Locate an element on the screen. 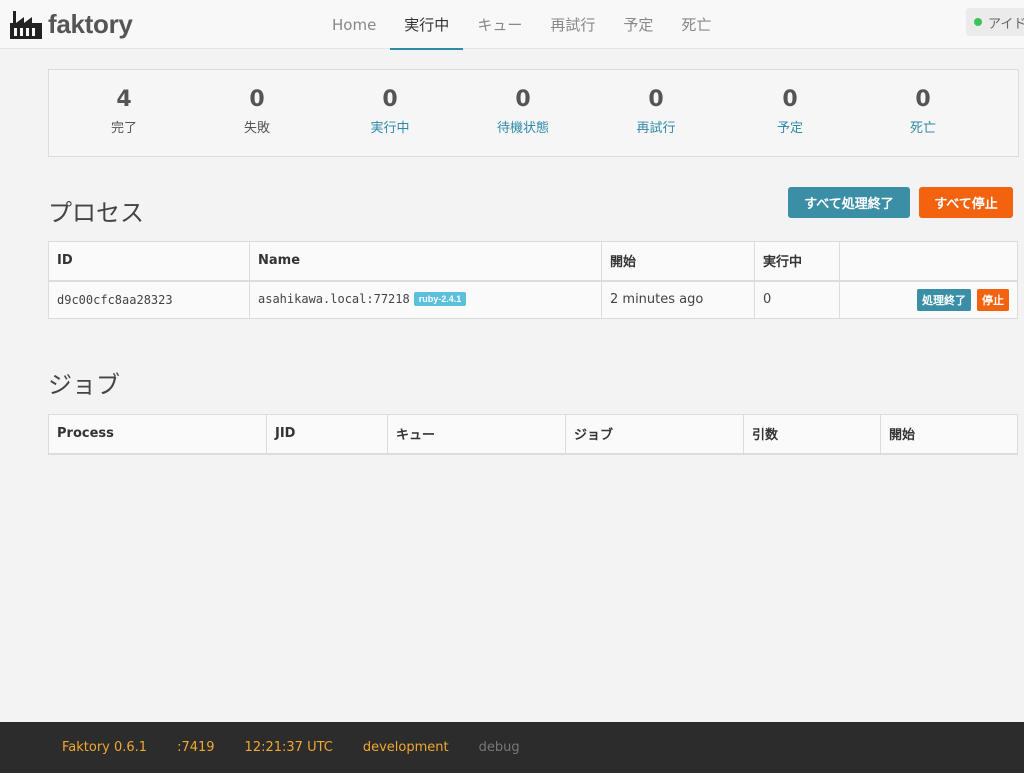 The image size is (1024, 773). row-actions: 処理終了 停止 is located at coordinates (928, 299).